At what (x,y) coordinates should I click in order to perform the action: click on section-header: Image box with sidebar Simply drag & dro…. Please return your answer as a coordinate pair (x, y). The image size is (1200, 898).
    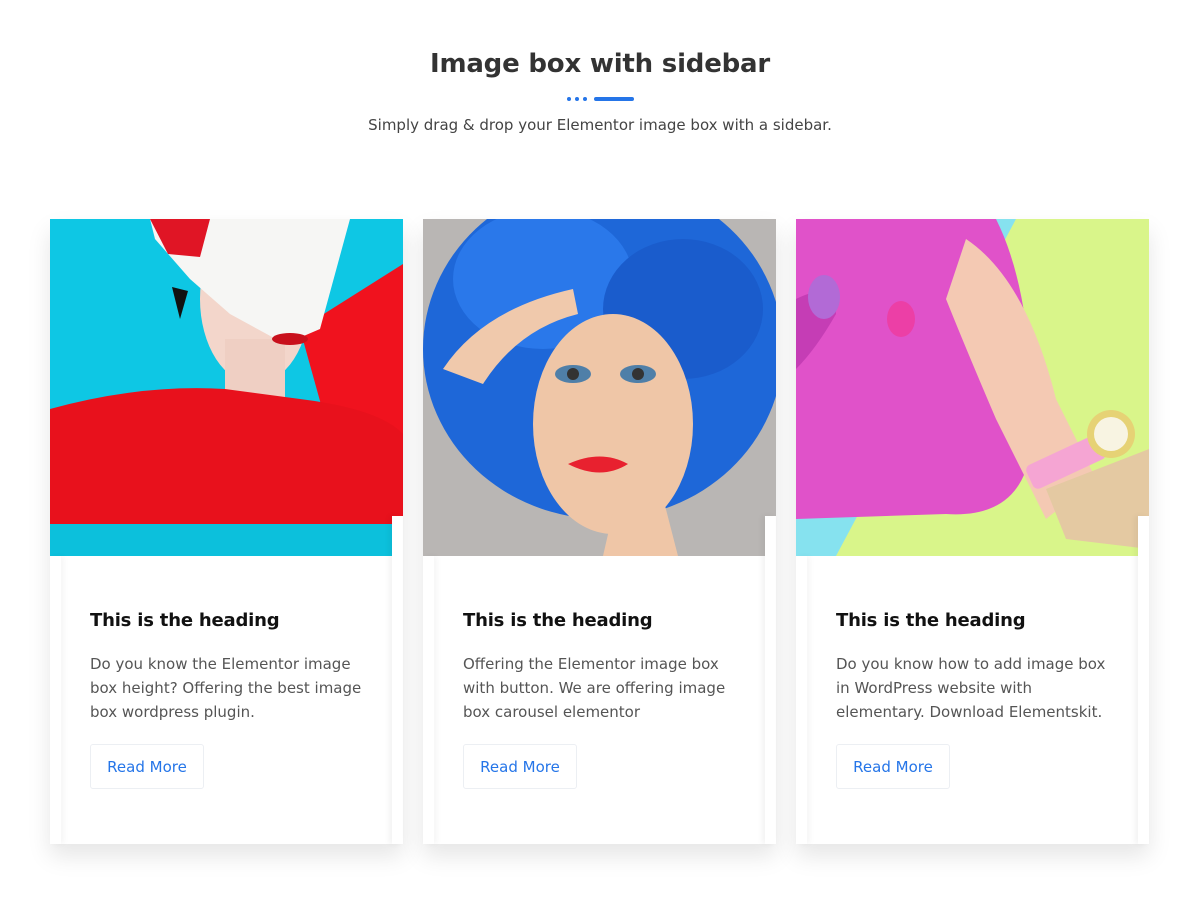
    Looking at the image, I should click on (600, 89).